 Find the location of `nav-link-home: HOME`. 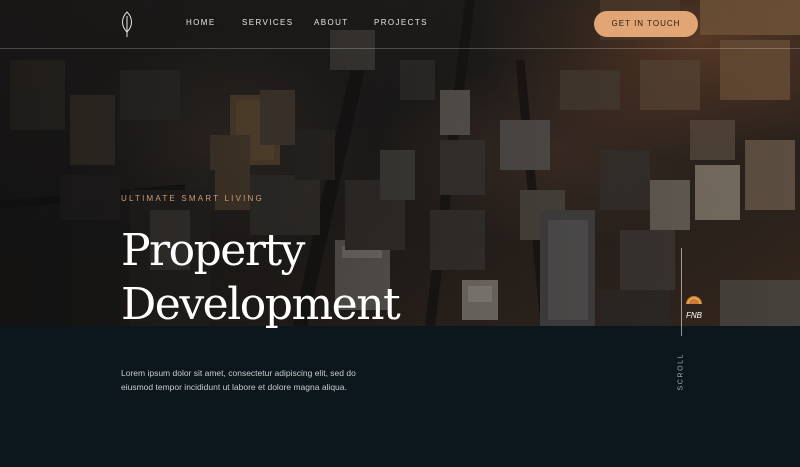

nav-link-home: HOME is located at coordinates (201, 22).